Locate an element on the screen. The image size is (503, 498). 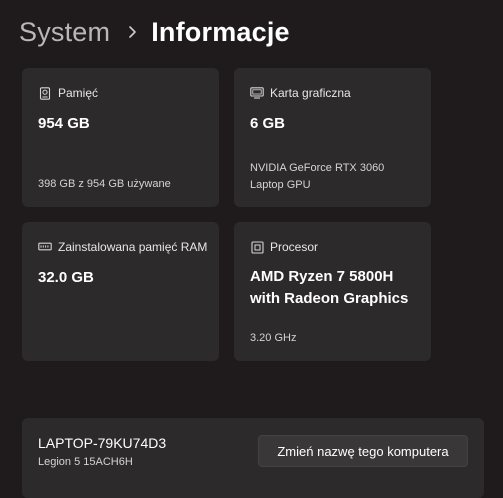
chevron-right-icon is located at coordinates (132, 32).